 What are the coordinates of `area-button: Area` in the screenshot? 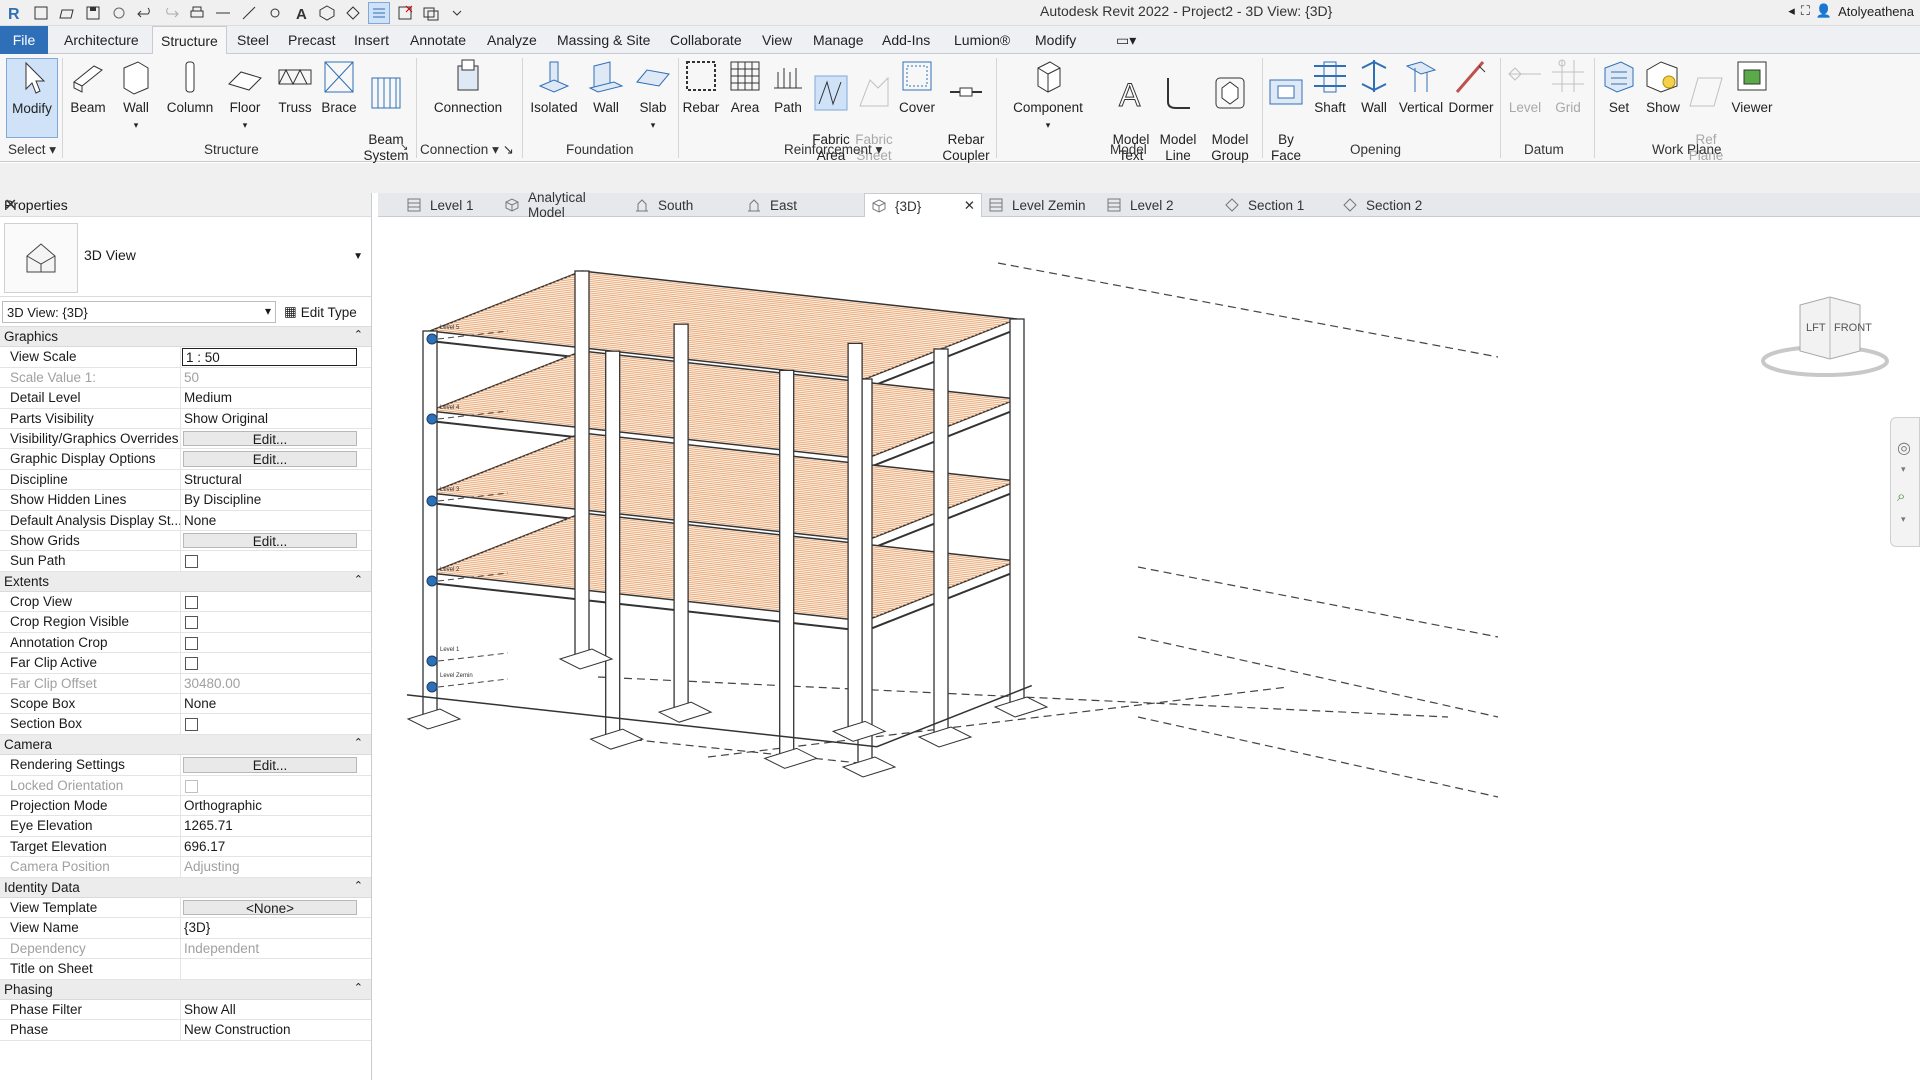 It's located at (745, 87).